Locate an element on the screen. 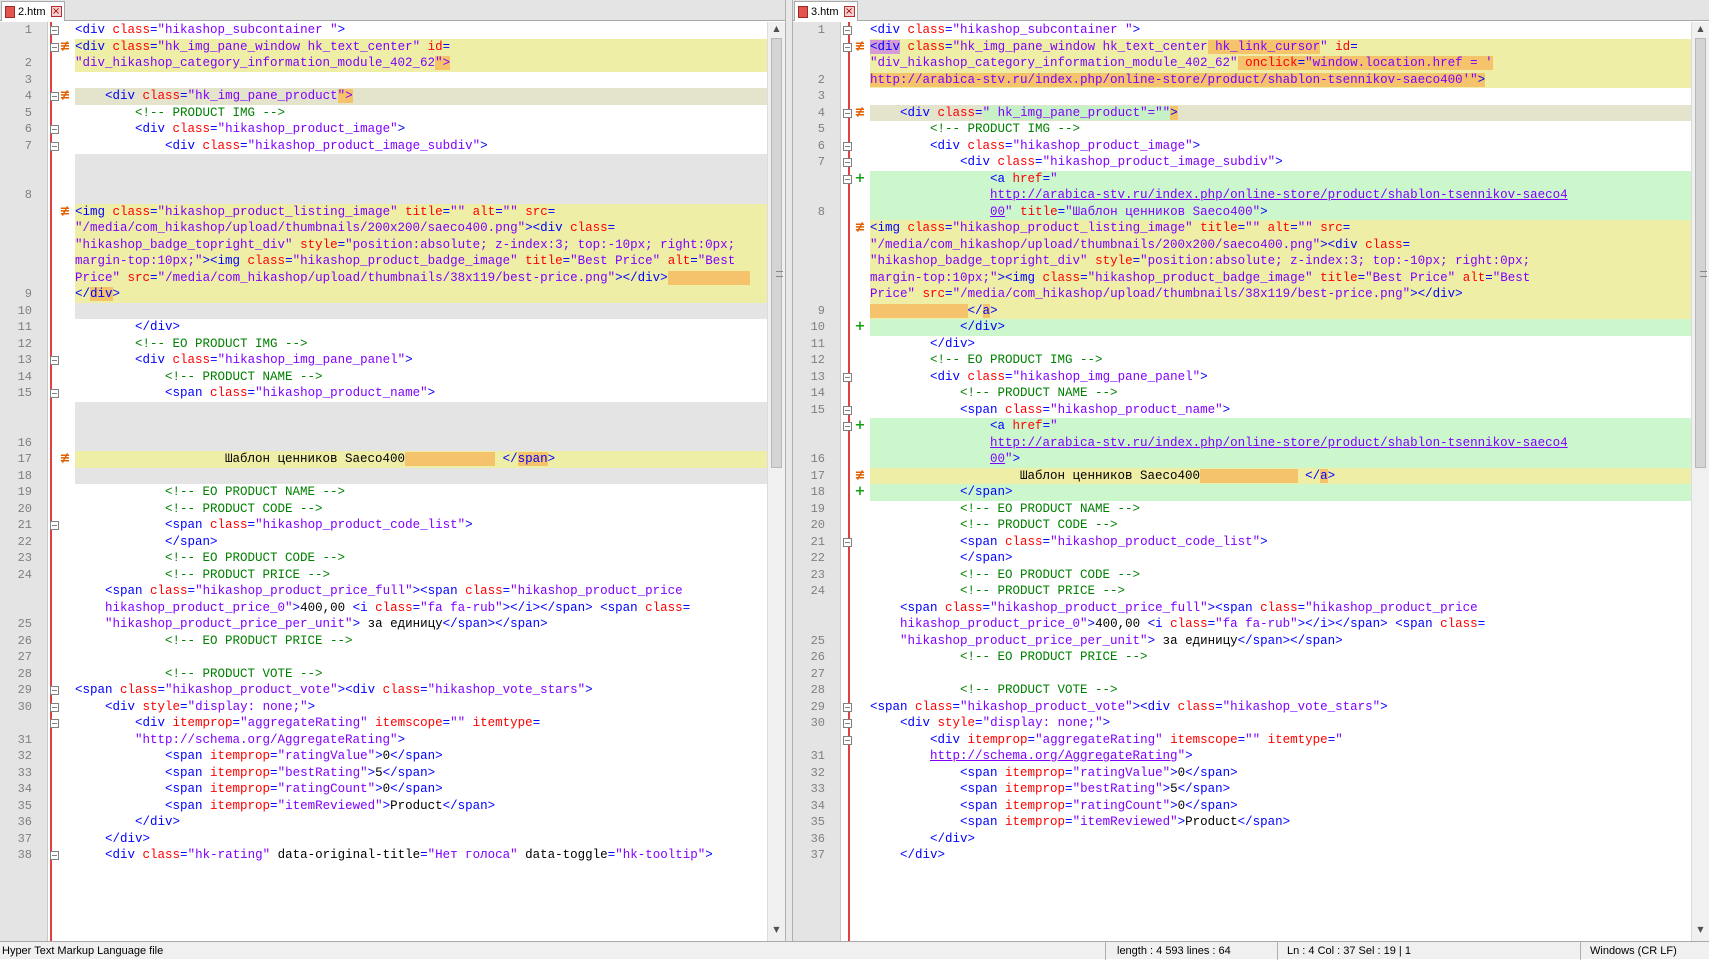  scroll-up-arrow-icon: ▲ is located at coordinates (1700, 31).